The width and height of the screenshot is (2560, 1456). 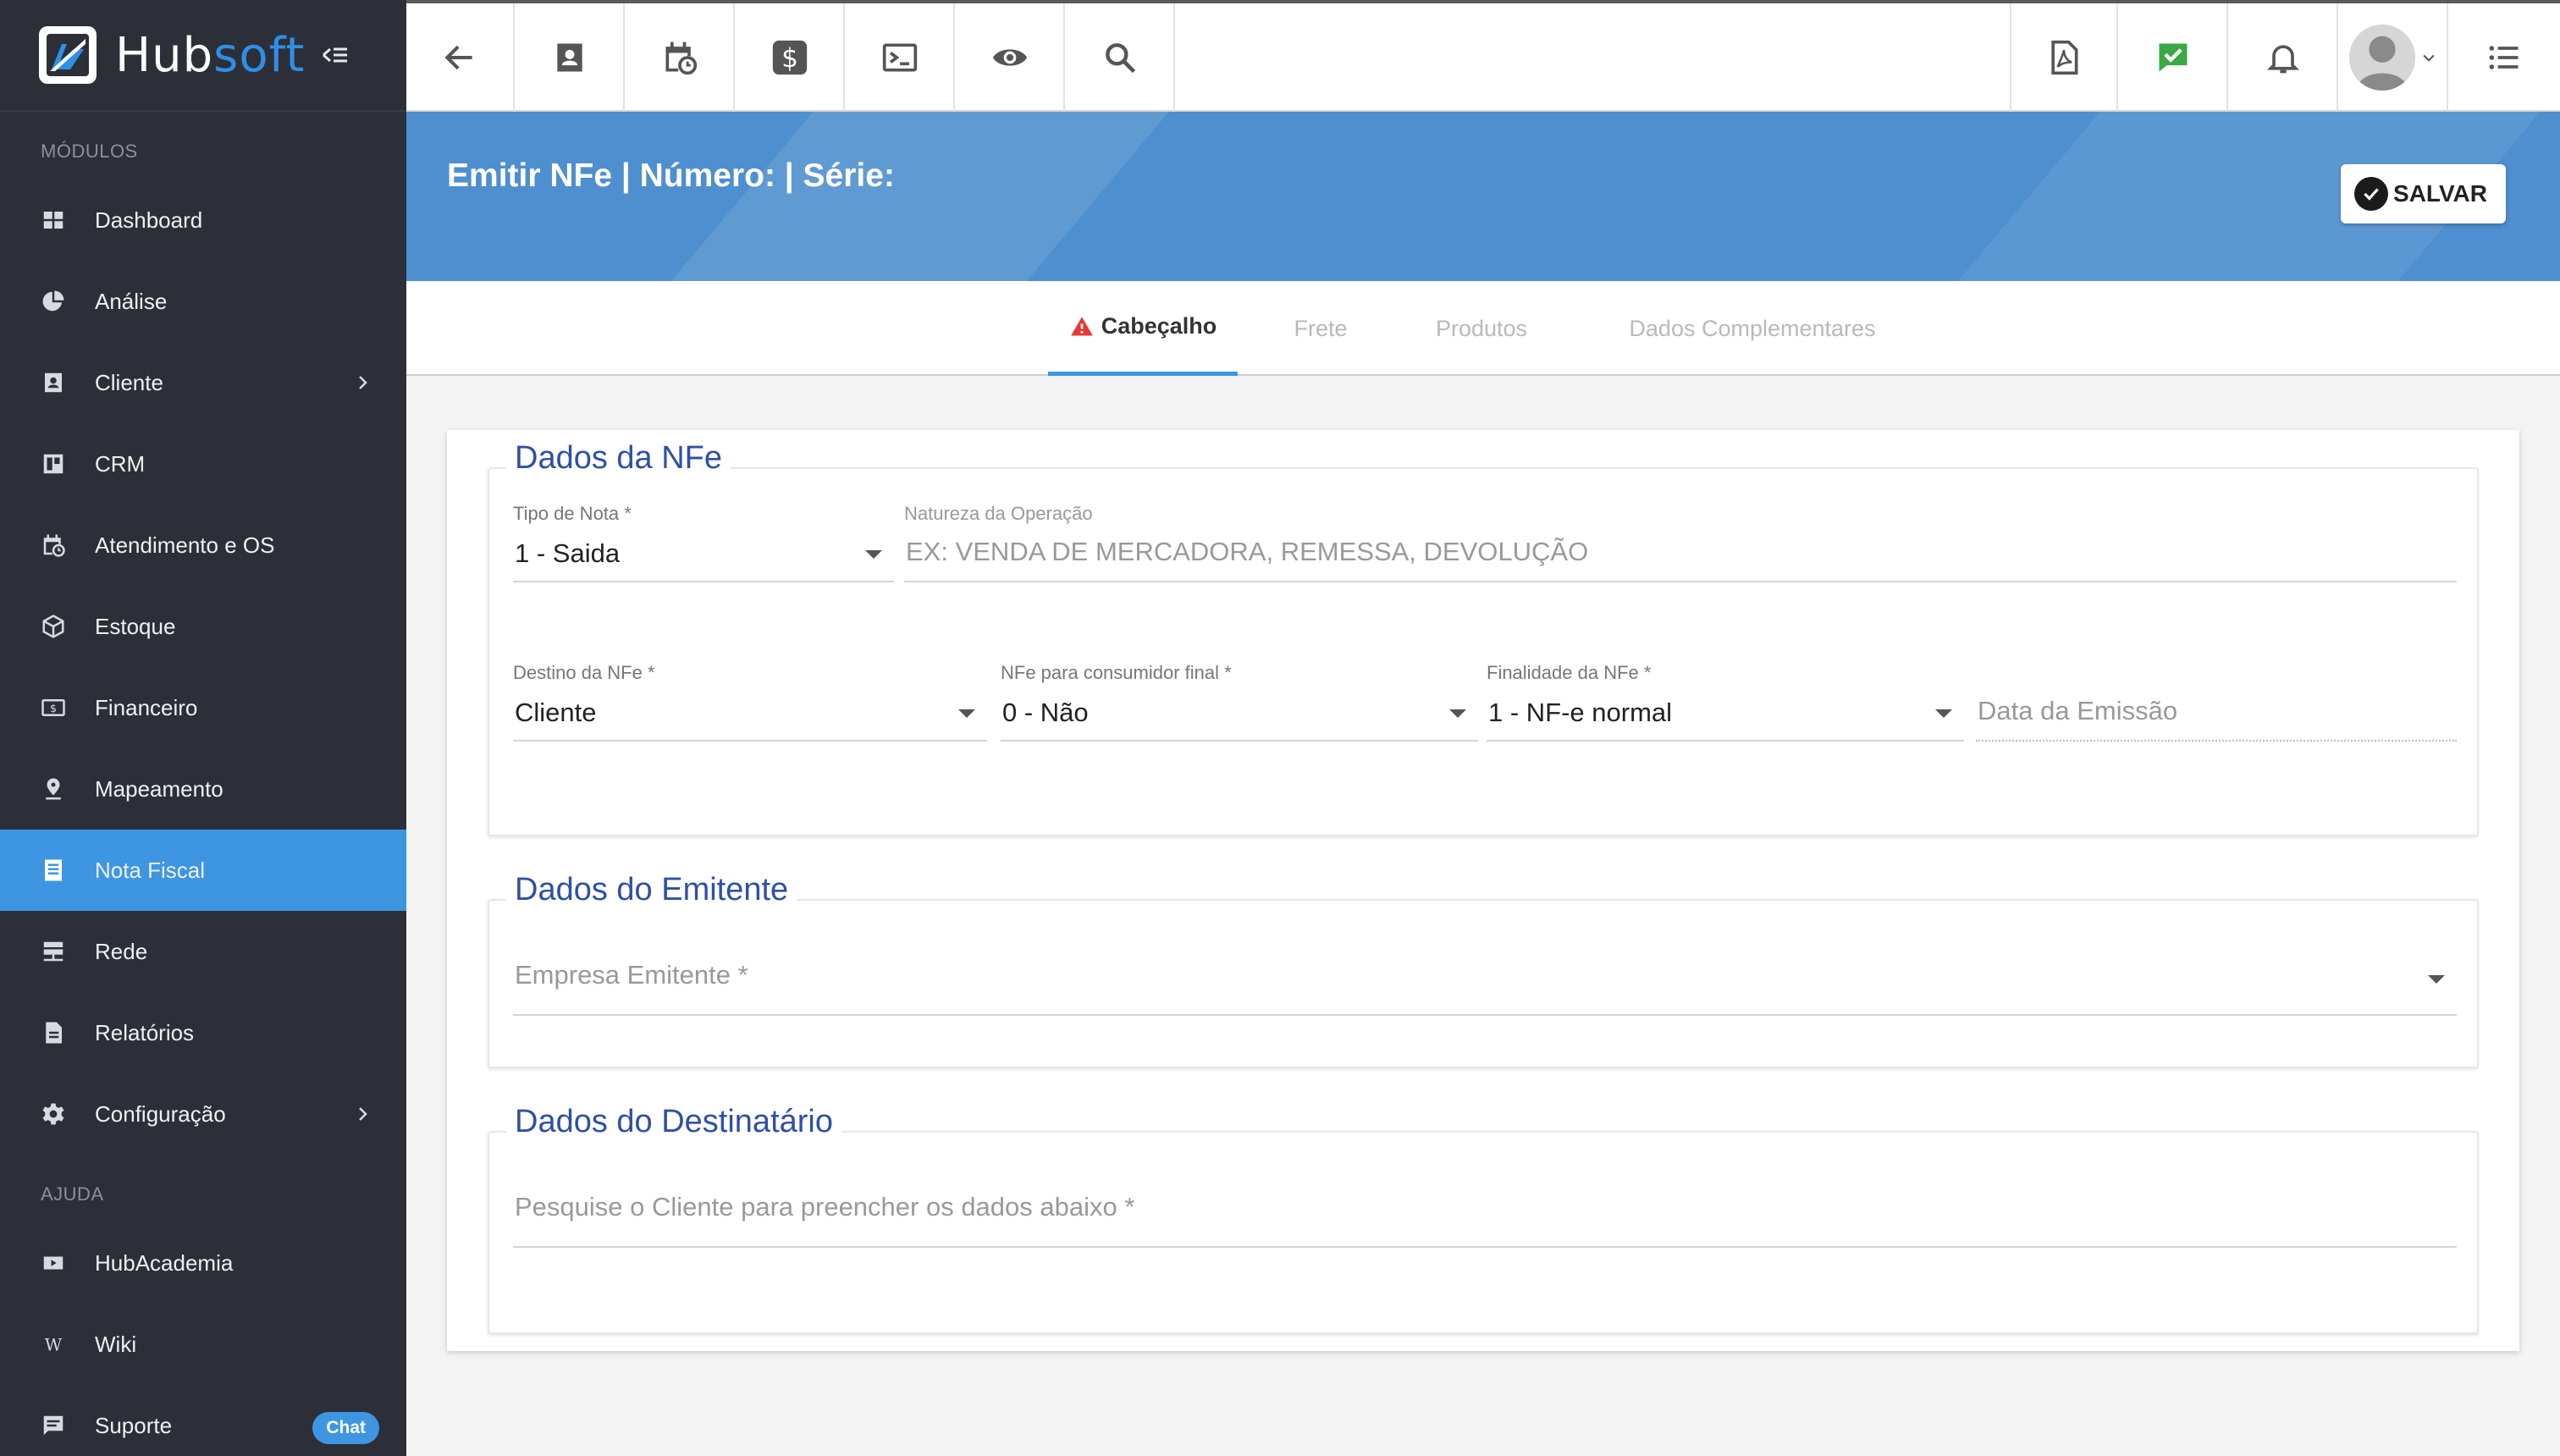 What do you see at coordinates (703, 543) in the screenshot?
I see `tipo-nota-select: Tipo de Nota * 1 - Saida` at bounding box center [703, 543].